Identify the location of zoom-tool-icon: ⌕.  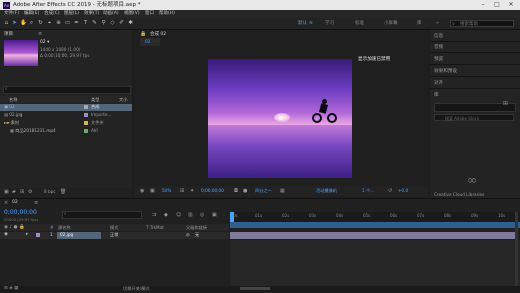
(31, 23).